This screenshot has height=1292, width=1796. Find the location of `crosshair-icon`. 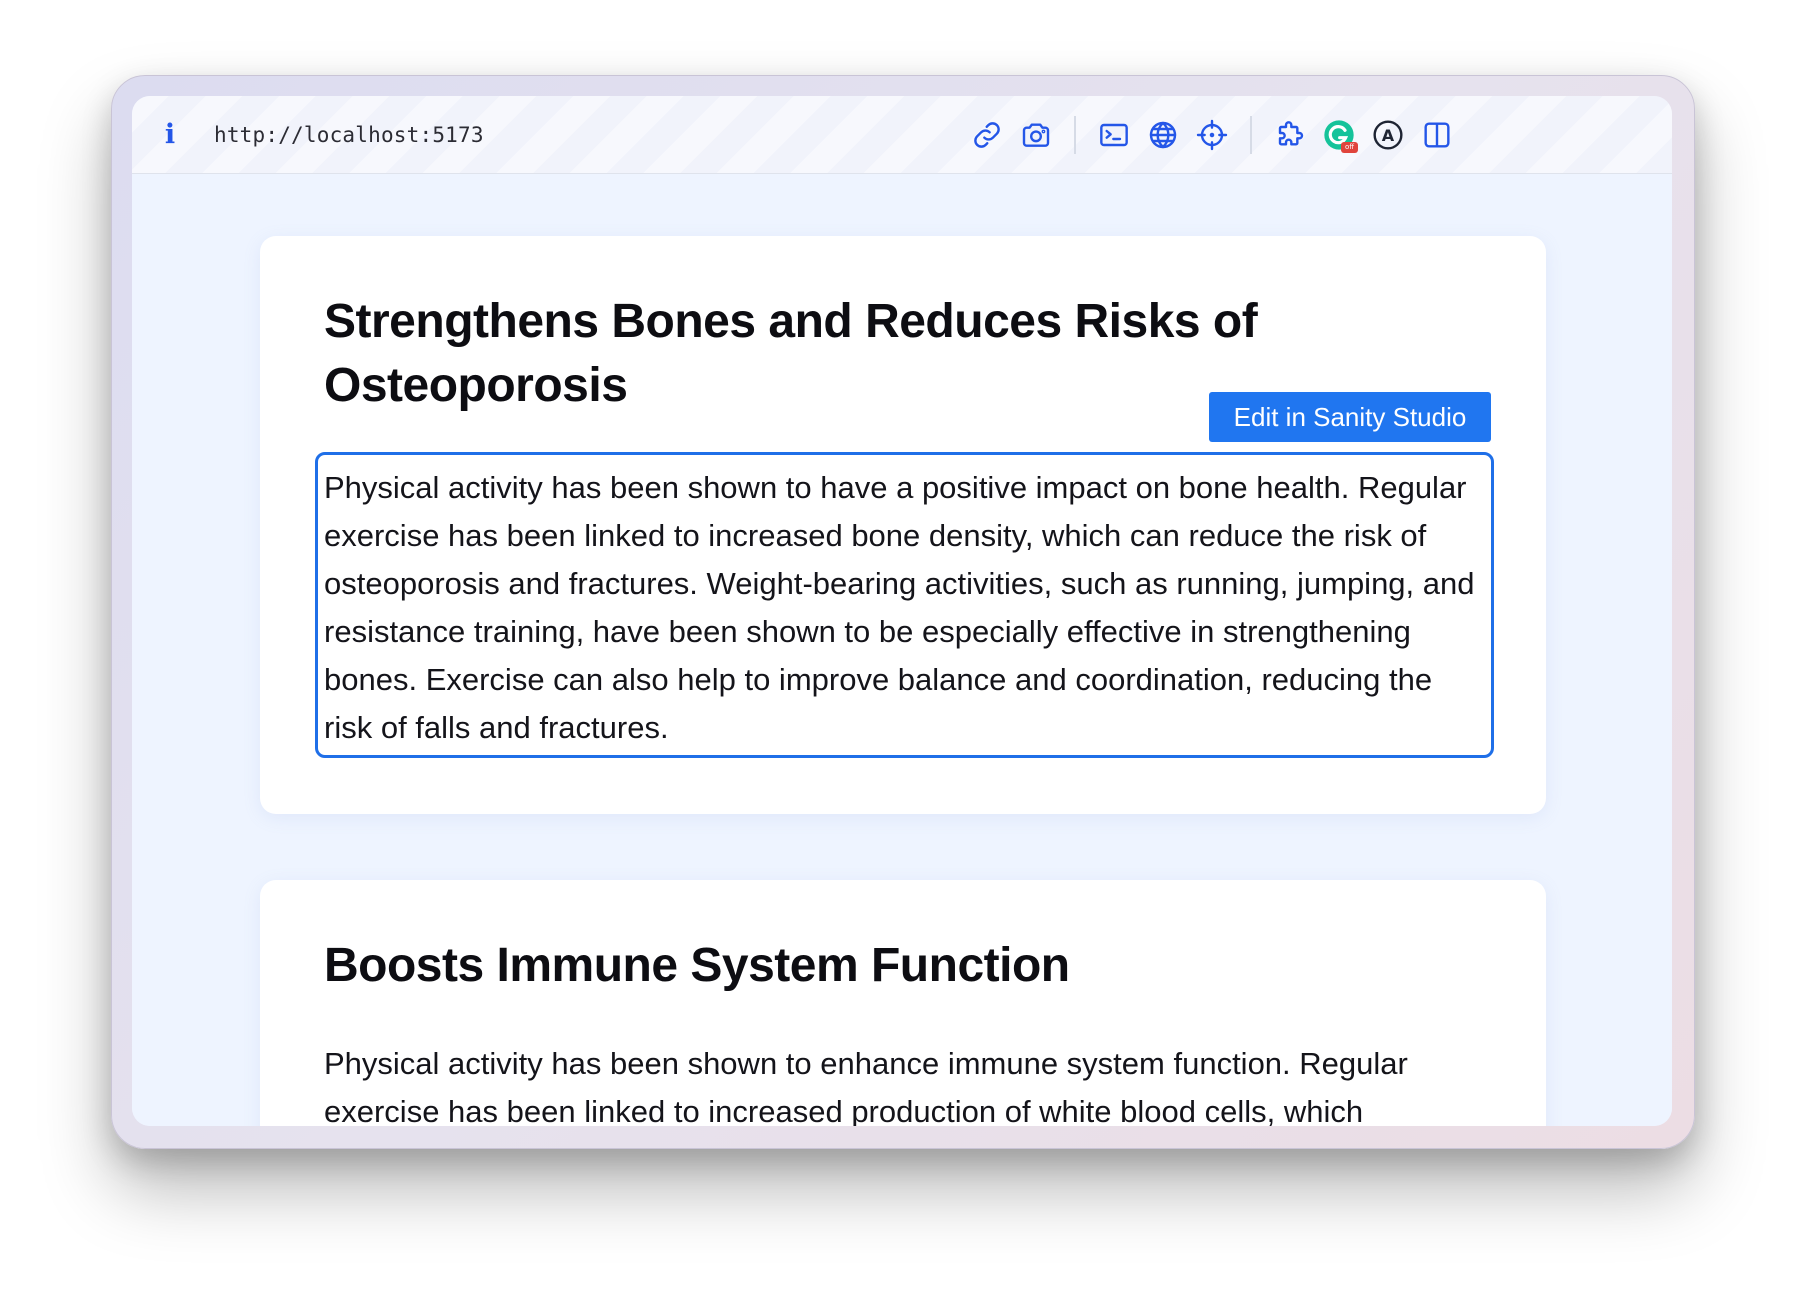

crosshair-icon is located at coordinates (1212, 135).